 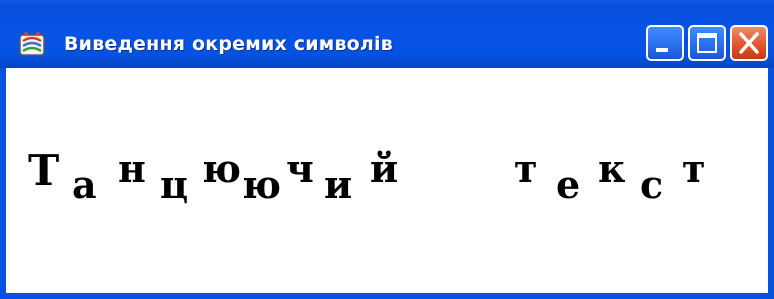 What do you see at coordinates (665, 43) in the screenshot?
I see `minimize-button` at bounding box center [665, 43].